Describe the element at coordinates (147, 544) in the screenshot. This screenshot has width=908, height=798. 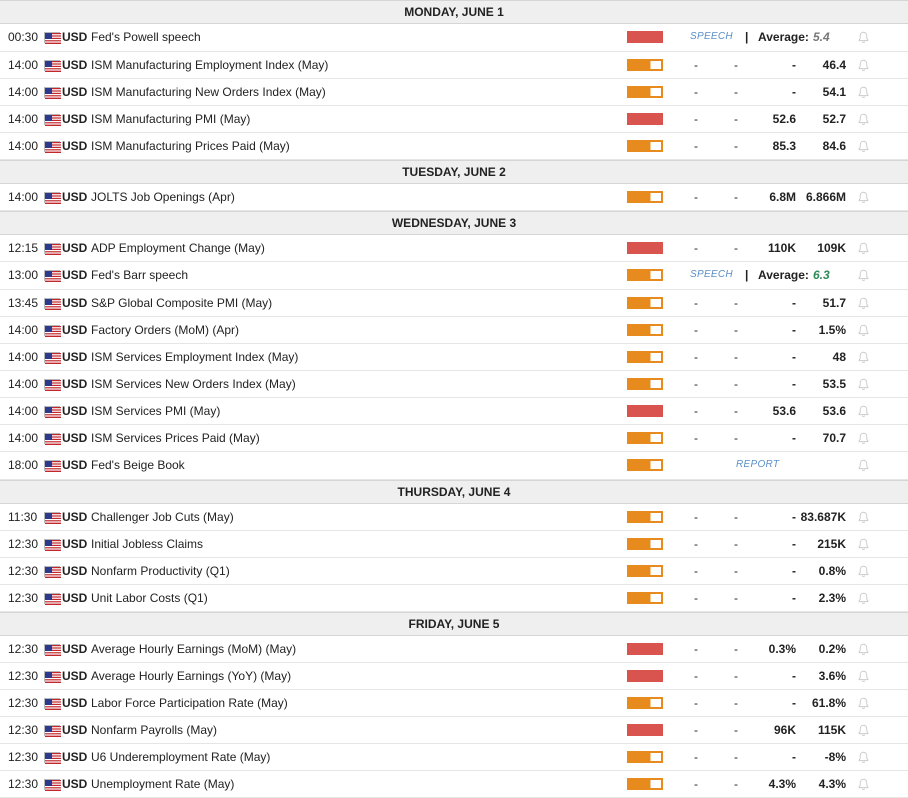
I see `event-name: Initial Jobless Claims` at that location.